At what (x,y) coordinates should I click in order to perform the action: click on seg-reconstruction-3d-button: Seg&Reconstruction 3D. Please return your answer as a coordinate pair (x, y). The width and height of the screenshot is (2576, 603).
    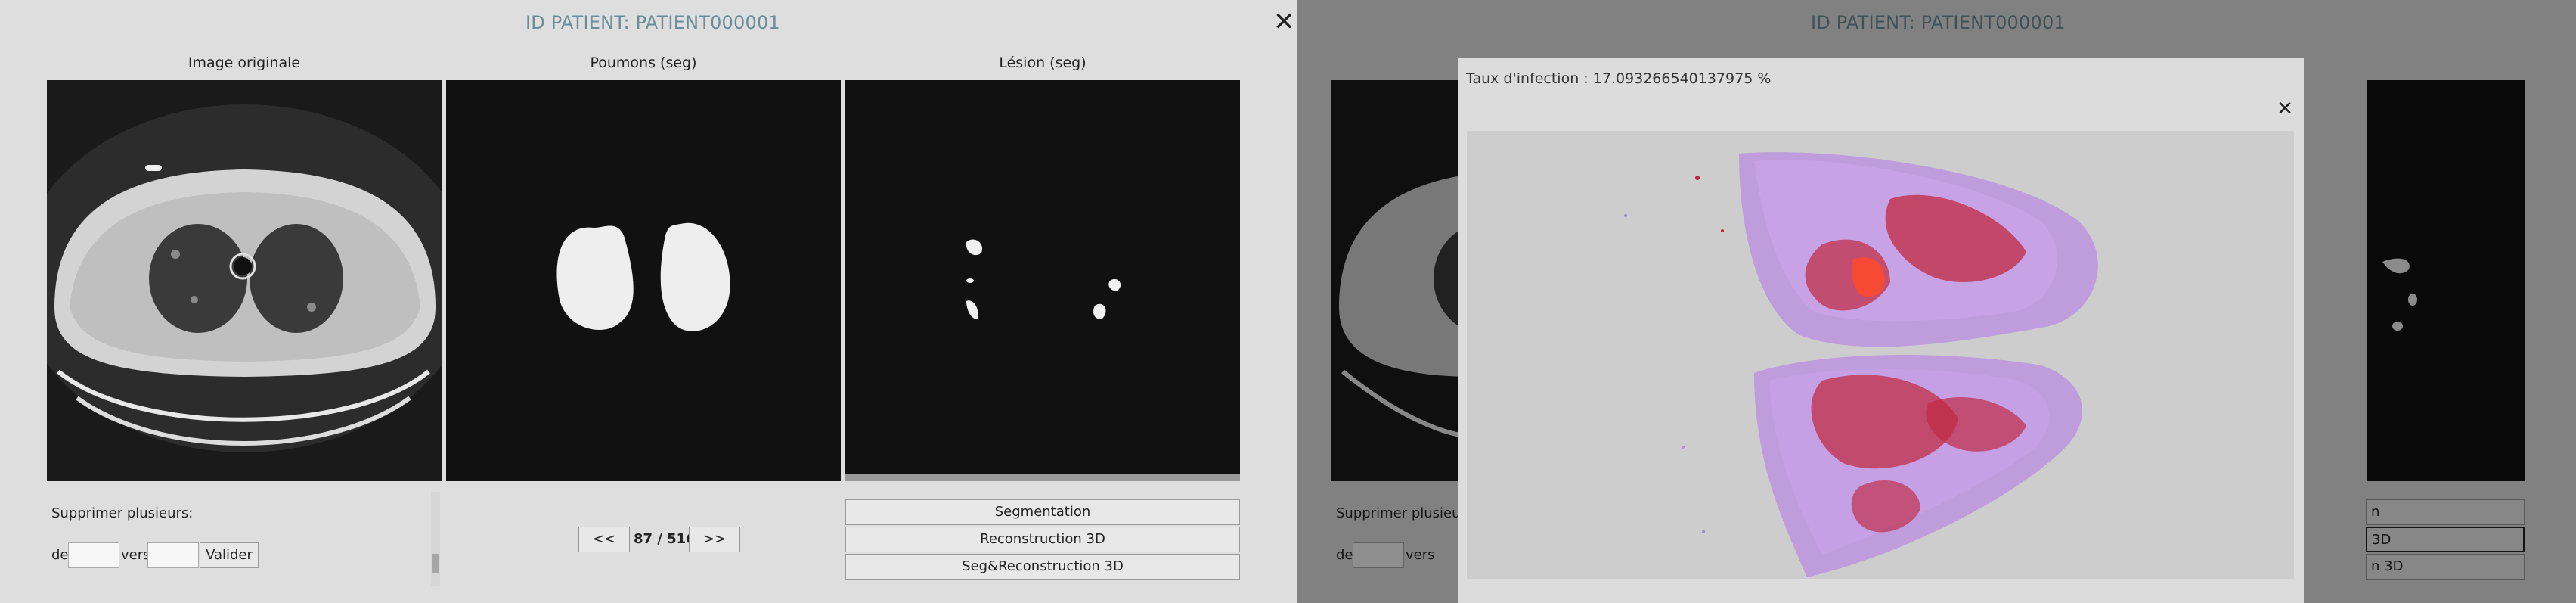
    Looking at the image, I should click on (1042, 567).